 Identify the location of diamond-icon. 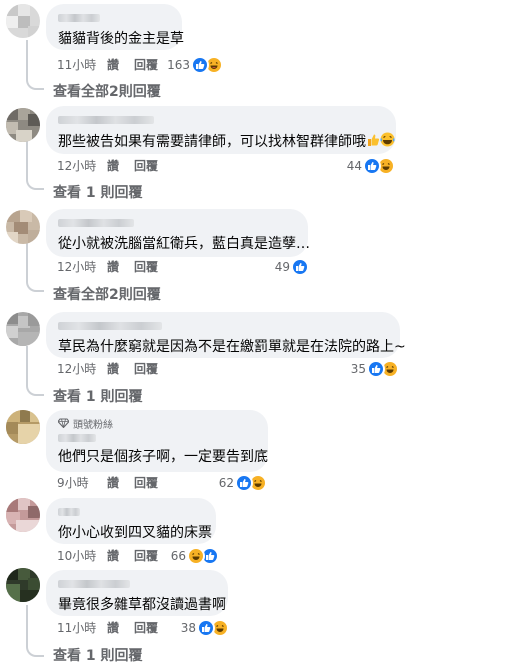
(63, 423).